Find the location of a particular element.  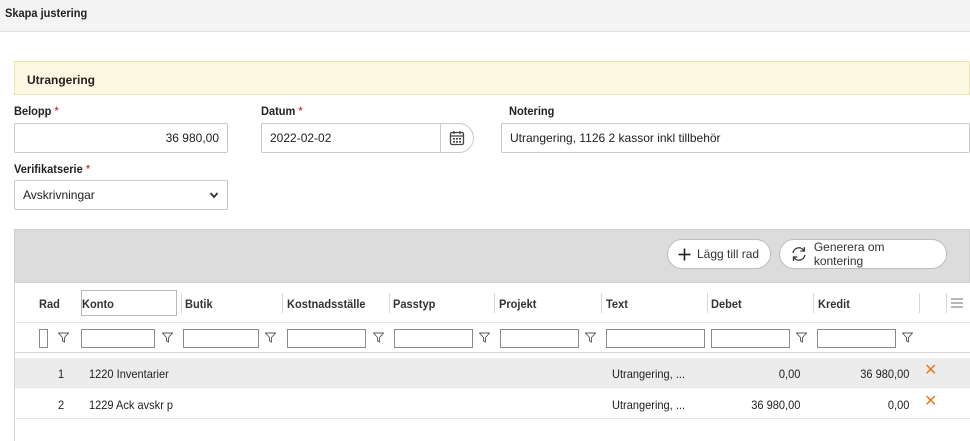

col-header-kredit: Kredit is located at coordinates (834, 304).